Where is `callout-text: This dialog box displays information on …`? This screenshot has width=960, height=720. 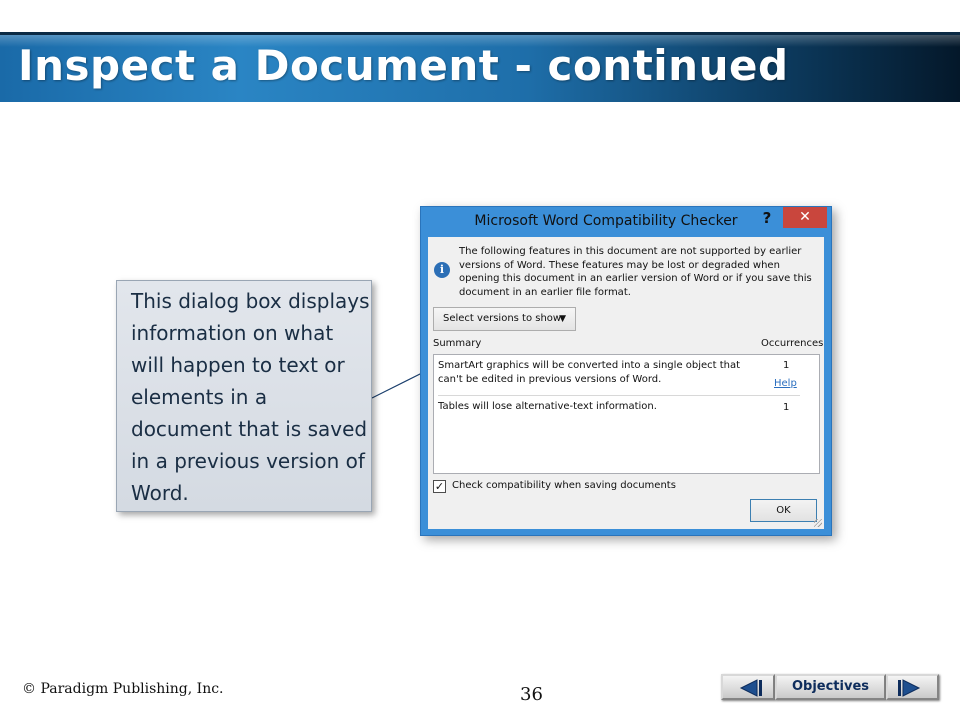 callout-text: This dialog box displays information on … is located at coordinates (250, 397).